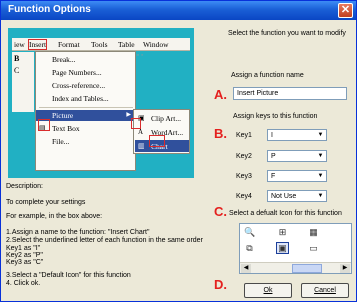 Image resolution: width=357 pixels, height=302 pixels. What do you see at coordinates (345, 268) in the screenshot?
I see `scroll-right-icon: ▶` at bounding box center [345, 268].